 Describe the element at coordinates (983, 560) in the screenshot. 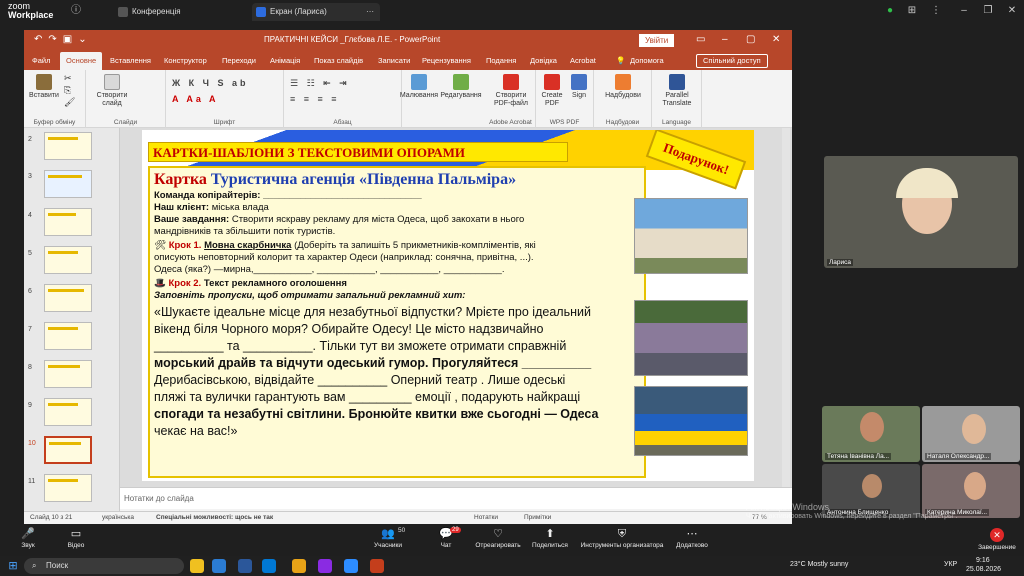

I see `clock-time: 9:16` at that location.